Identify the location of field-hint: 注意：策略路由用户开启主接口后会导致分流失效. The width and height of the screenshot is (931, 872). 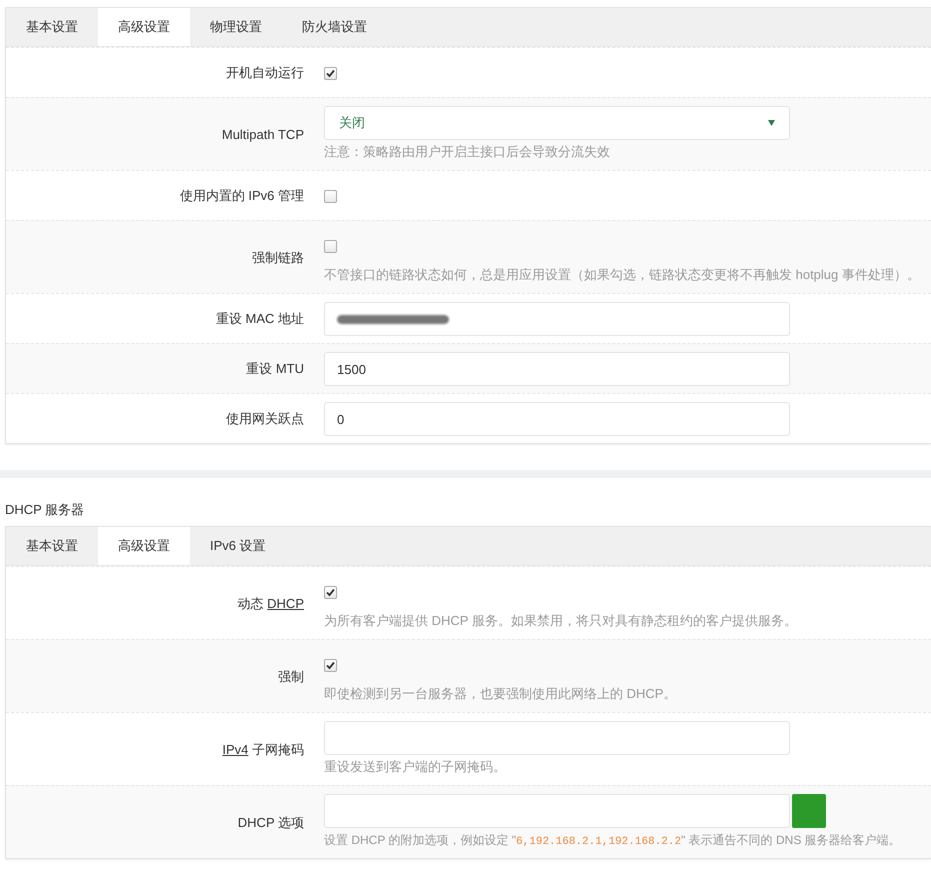
(467, 152).